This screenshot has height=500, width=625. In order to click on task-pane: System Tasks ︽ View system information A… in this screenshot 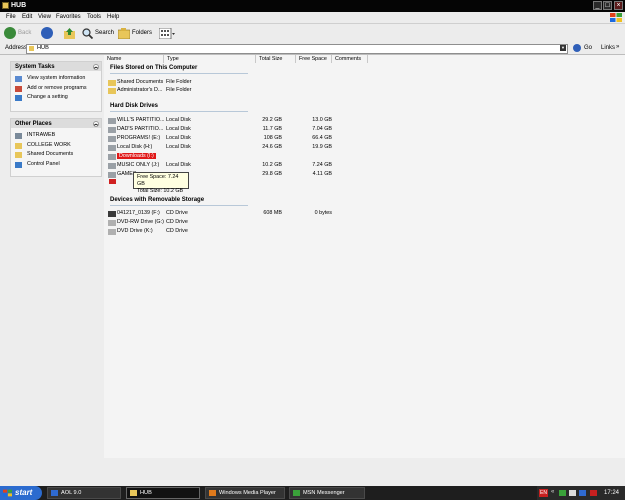, I will do `click(52, 256)`.